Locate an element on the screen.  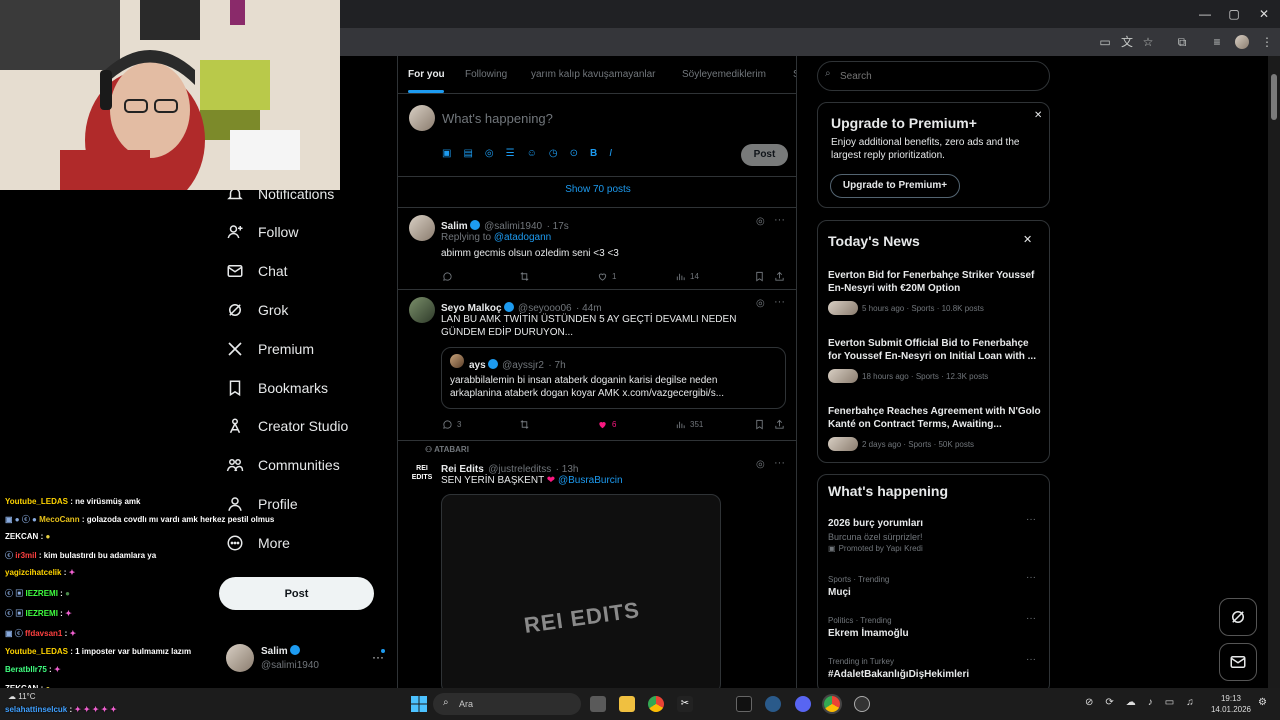
upgrade-button: Upgrade to Premium+ is located at coordinates (895, 186).